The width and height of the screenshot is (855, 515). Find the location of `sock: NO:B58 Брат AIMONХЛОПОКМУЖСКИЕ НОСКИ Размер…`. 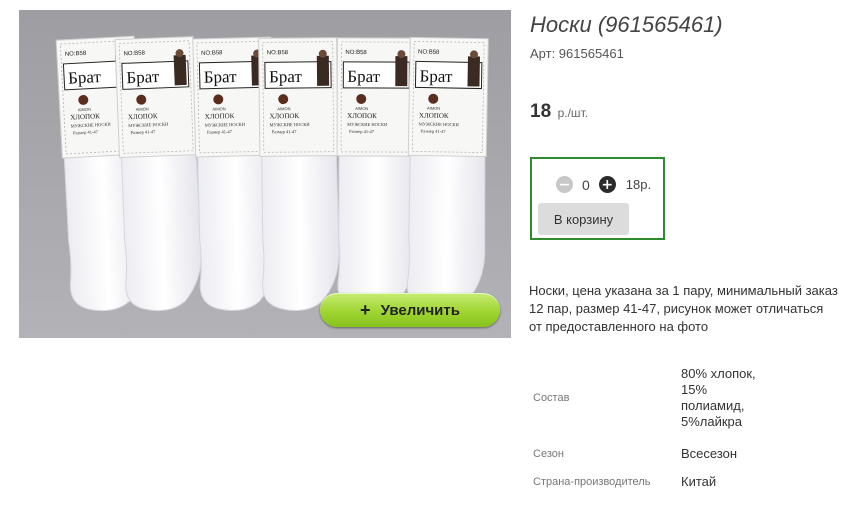

sock: NO:B58 Брат AIMONХЛОПОКМУЖСКИЕ НОСКИ Размер… is located at coordinates (447, 173).